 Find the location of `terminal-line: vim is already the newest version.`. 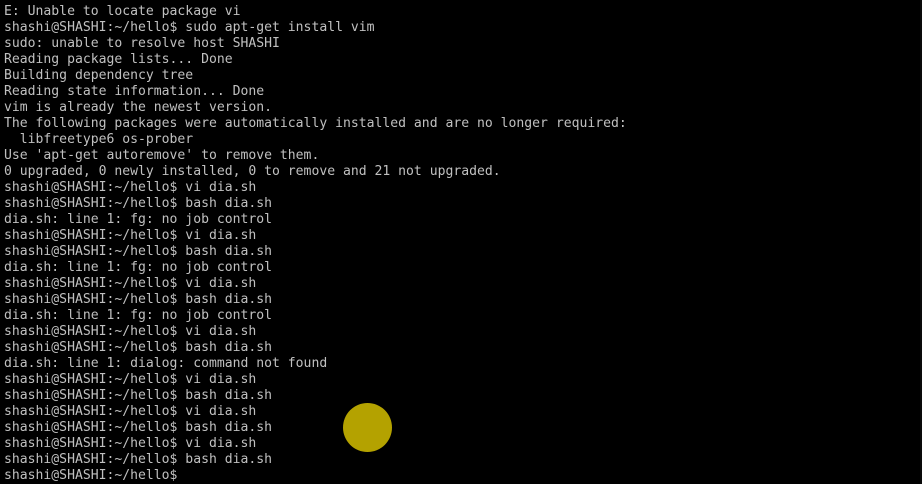

terminal-line: vim is already the newest version. is located at coordinates (138, 107).